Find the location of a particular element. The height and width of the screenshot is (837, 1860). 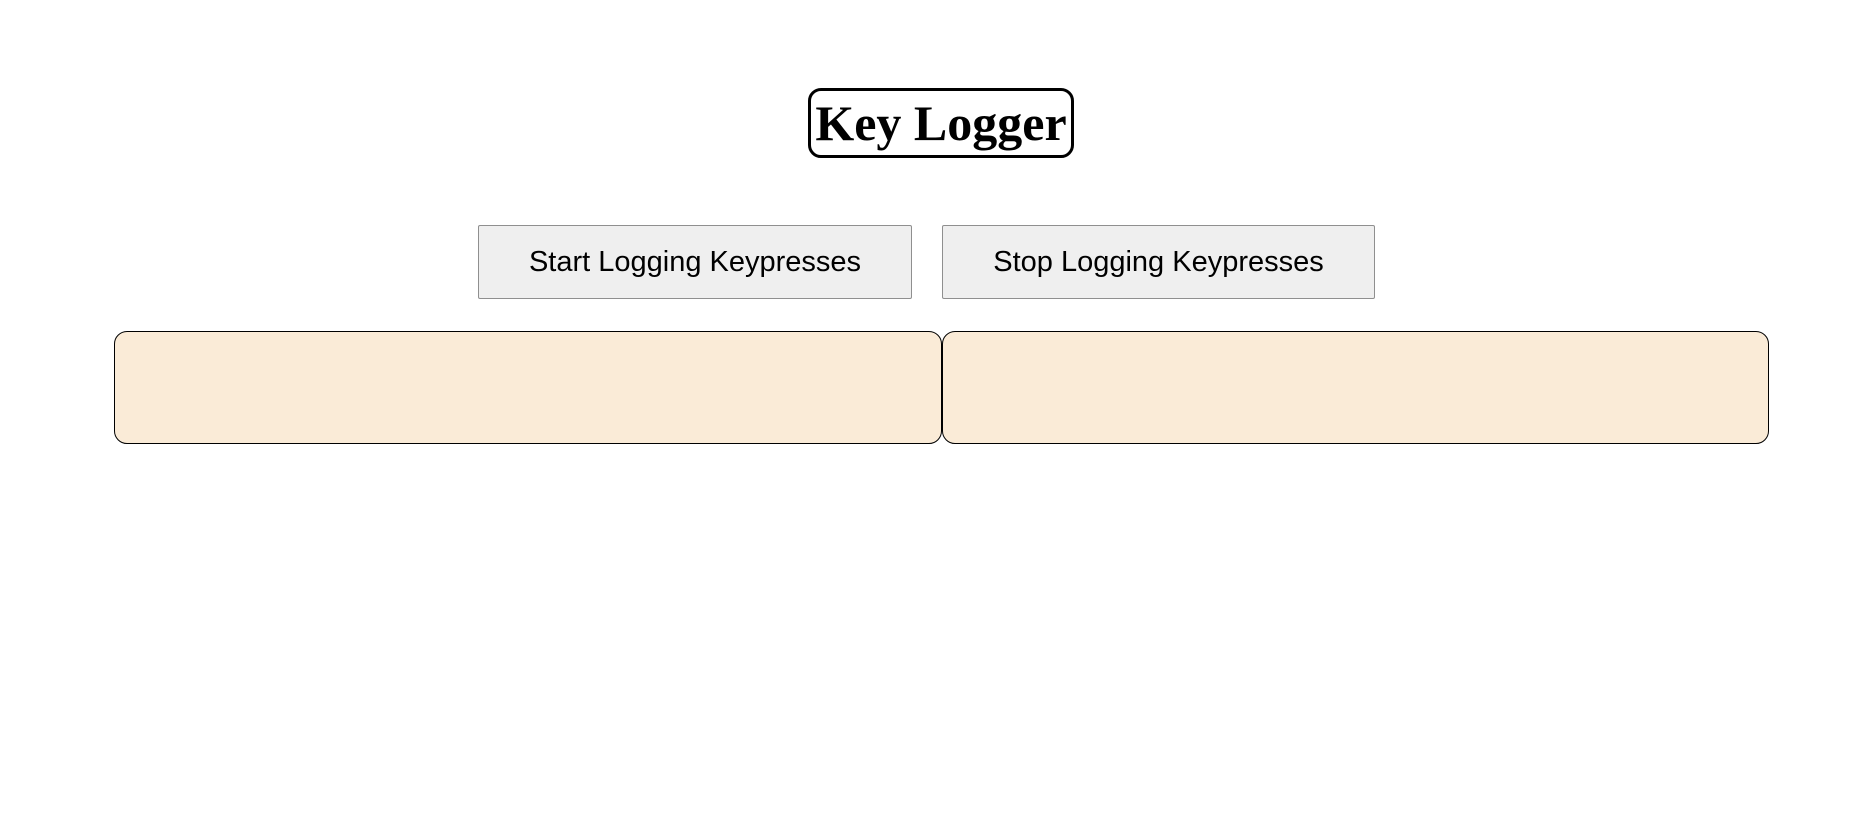

page-title: Key Logger is located at coordinates (941, 123).